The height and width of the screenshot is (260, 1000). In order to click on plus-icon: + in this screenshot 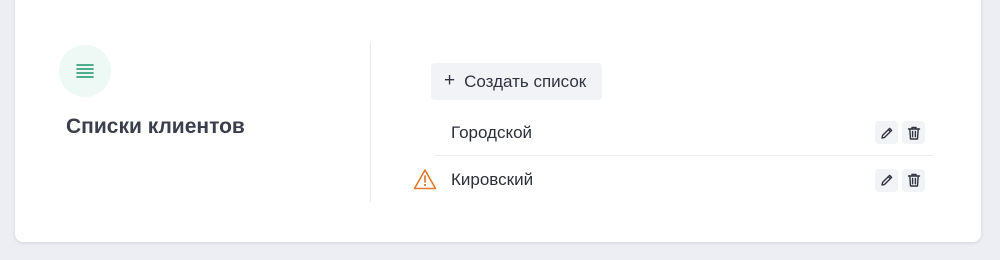, I will do `click(450, 80)`.